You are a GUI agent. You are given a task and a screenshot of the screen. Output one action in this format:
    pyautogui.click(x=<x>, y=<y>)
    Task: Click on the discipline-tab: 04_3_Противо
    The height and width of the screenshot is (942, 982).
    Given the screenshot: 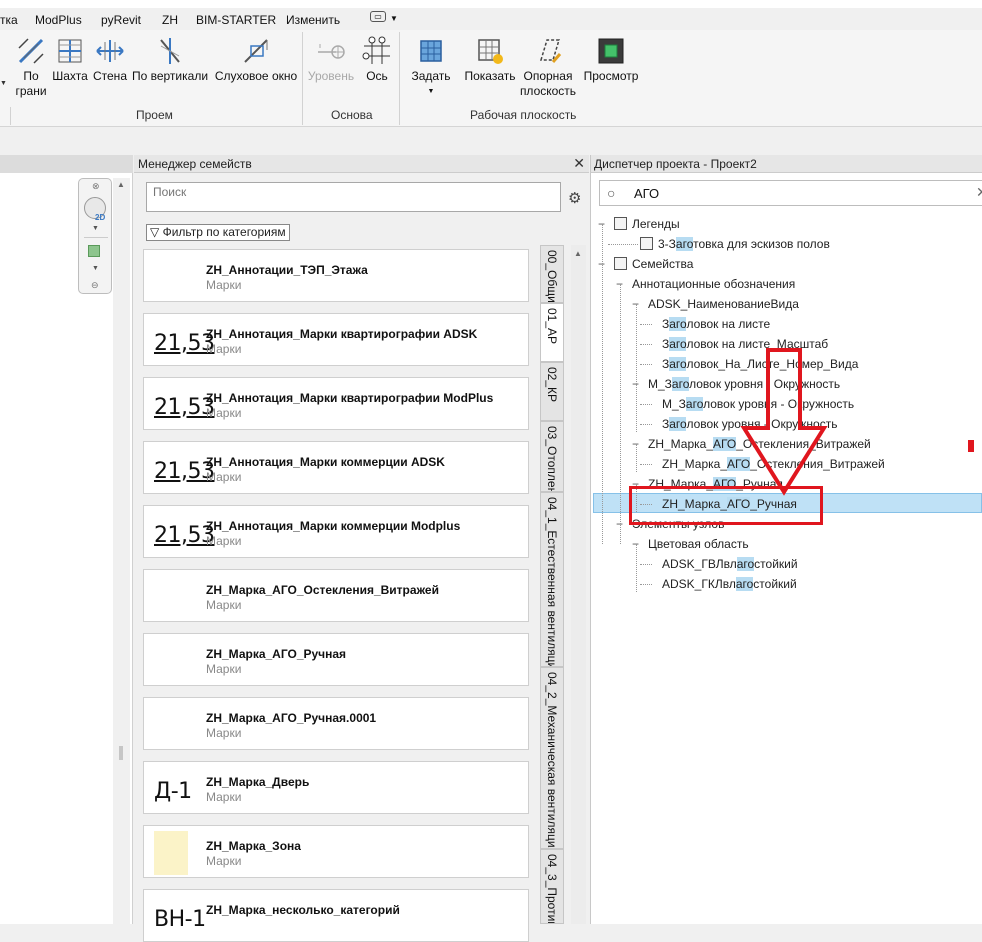 What is the action you would take?
    pyautogui.click(x=552, y=886)
    